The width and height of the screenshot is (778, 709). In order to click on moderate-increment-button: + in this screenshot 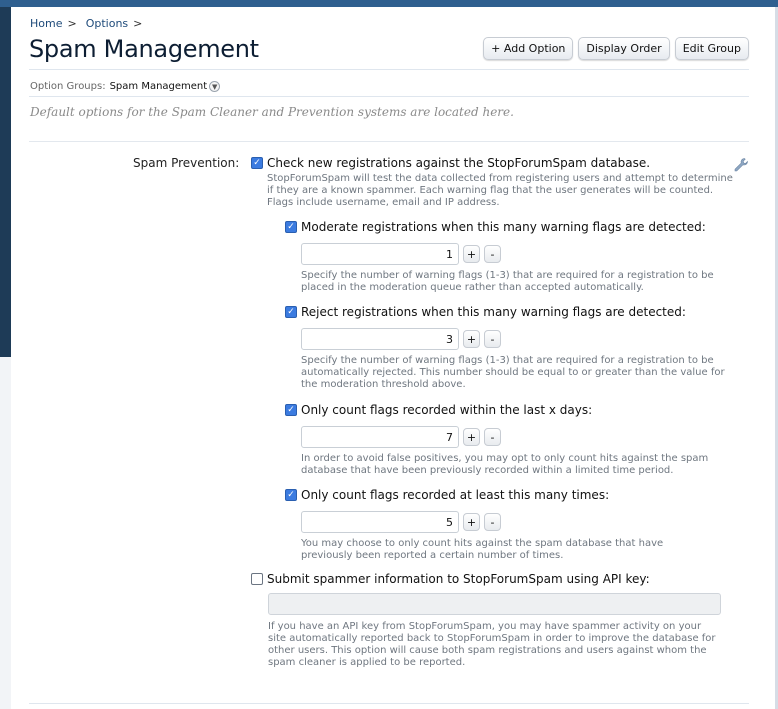, I will do `click(471, 254)`.